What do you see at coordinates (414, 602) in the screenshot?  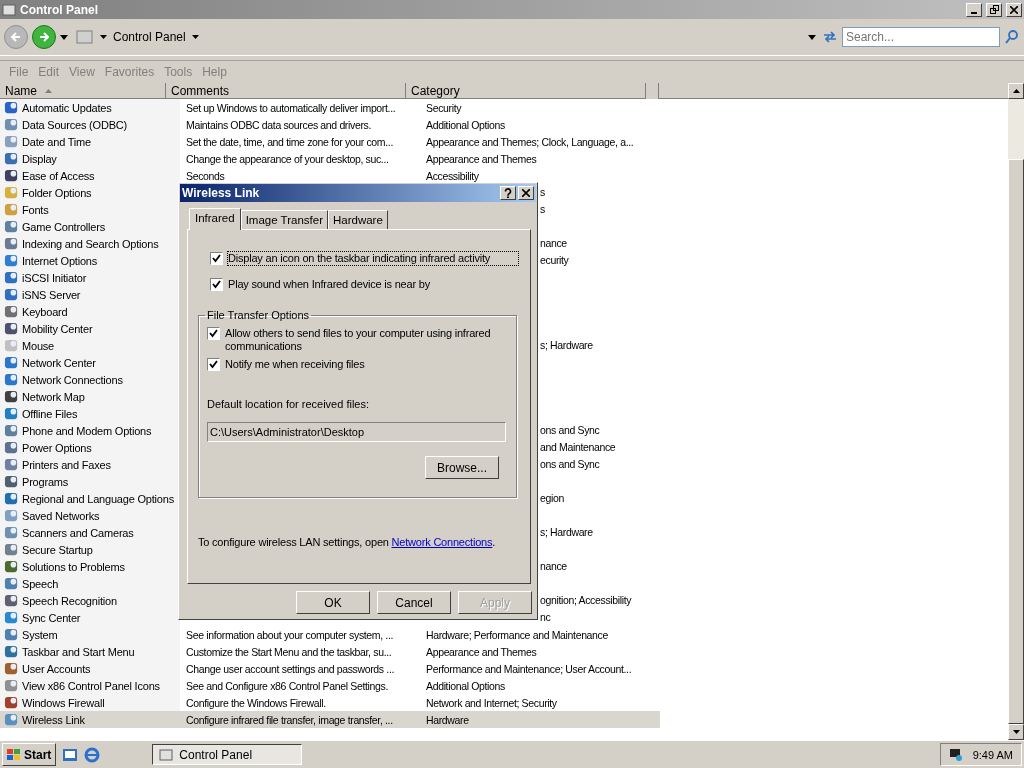 I see `dialog-button: Cancel` at bounding box center [414, 602].